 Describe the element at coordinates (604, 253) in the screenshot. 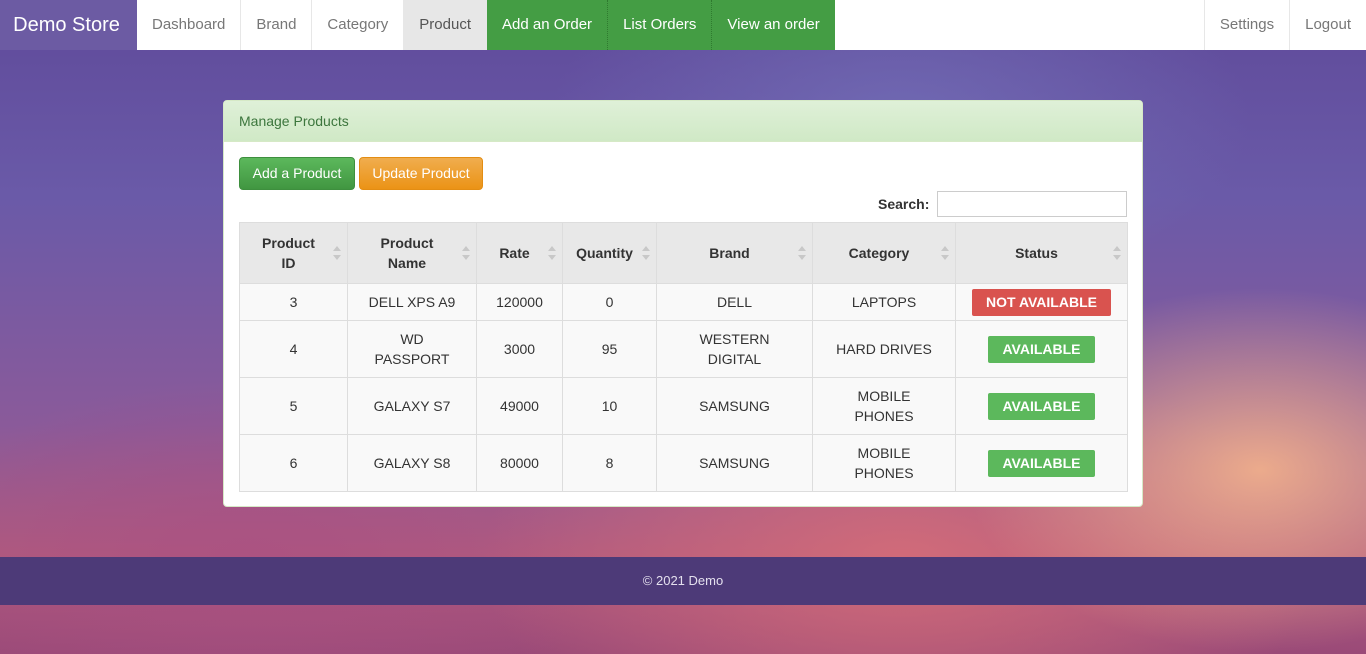

I see `header-text: Quantity` at that location.